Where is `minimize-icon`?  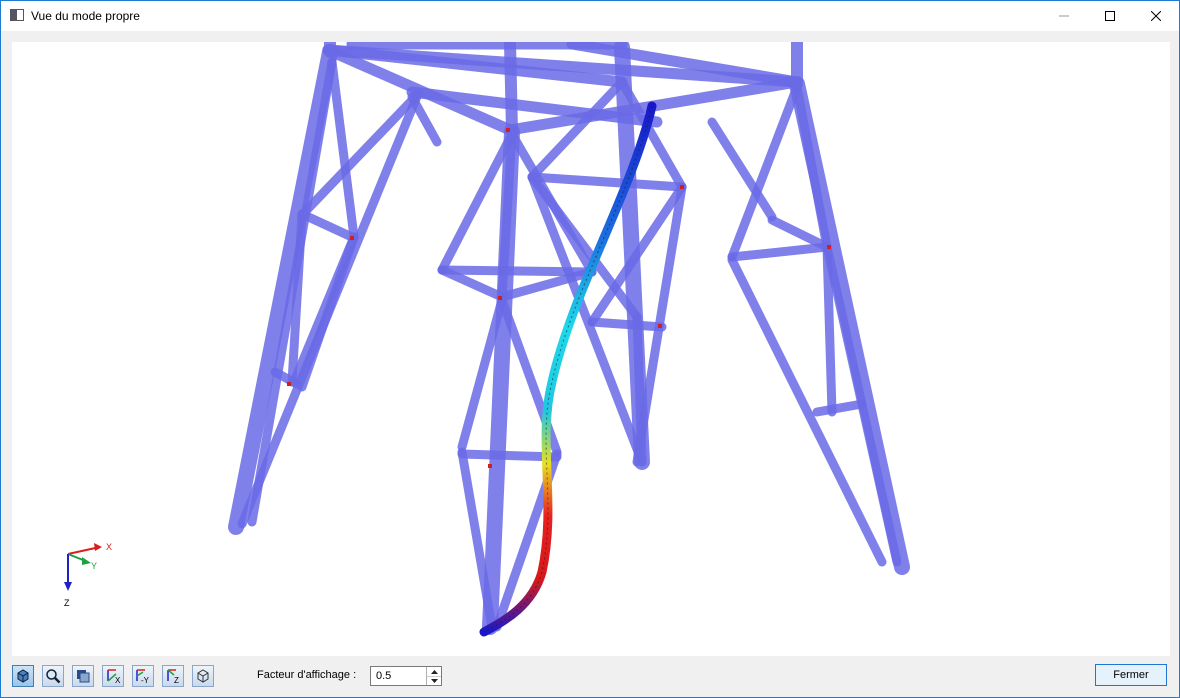
minimize-icon is located at coordinates (1064, 16).